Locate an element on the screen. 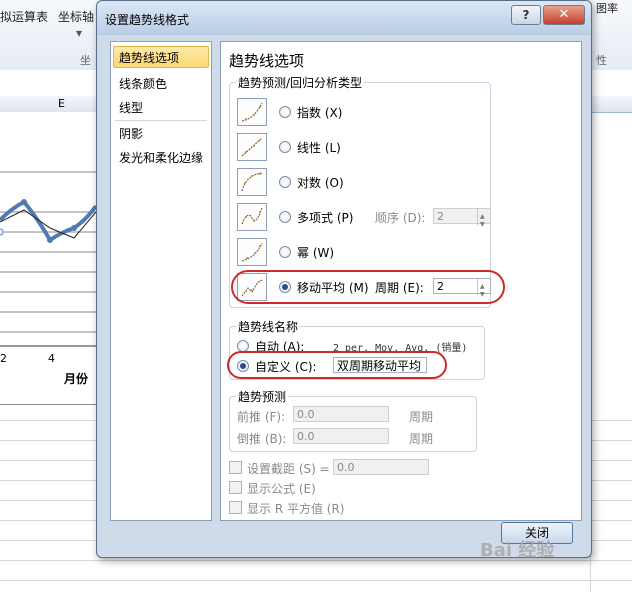 This screenshot has width=632, height=592. category-list: 趋势线选项 线条颜色 线型 阴影 发光和柔化边缘 is located at coordinates (161, 281).